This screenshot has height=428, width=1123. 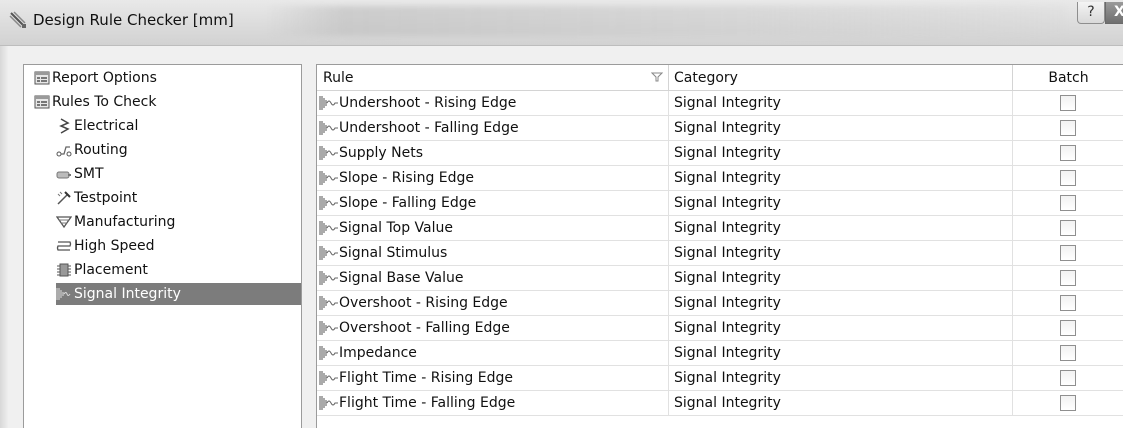 I want to click on rule-name: Flight Time - Rising Edge, so click(x=426, y=378).